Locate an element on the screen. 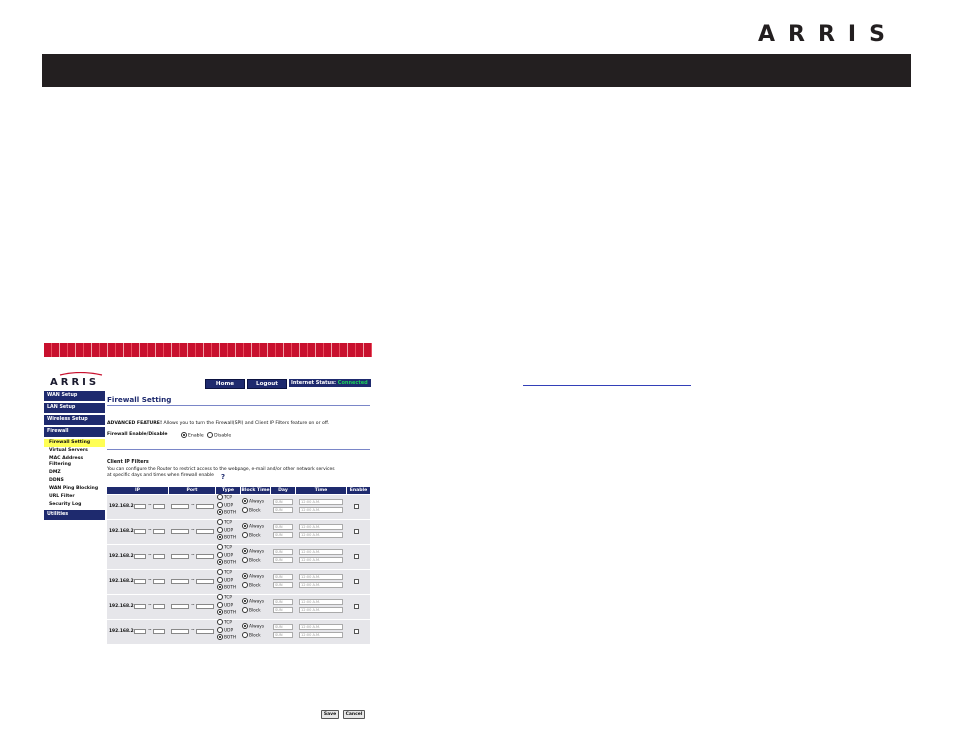  sidebar-item-ddns: DDNS is located at coordinates (74, 481).